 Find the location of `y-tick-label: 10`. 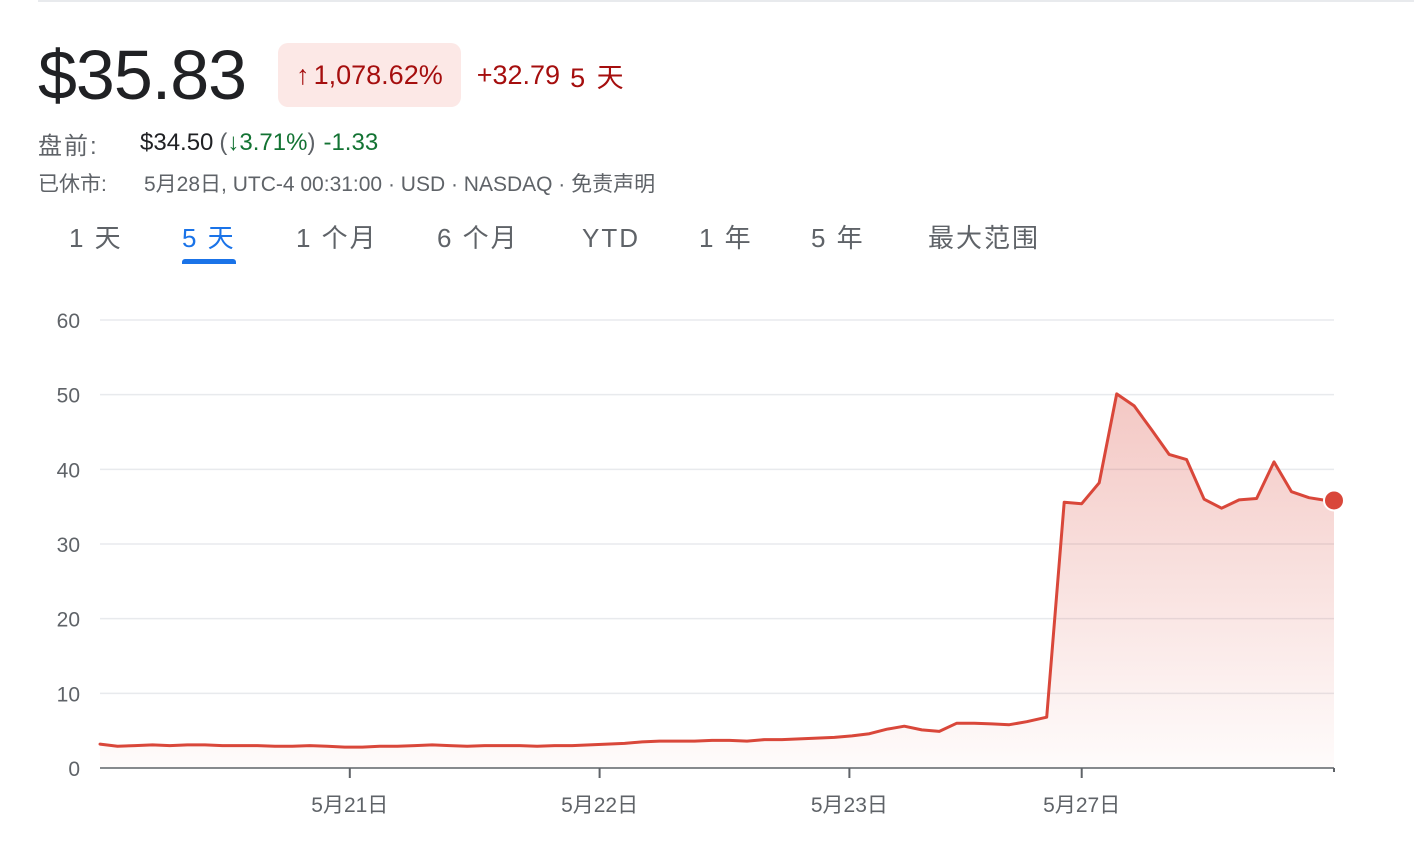

y-tick-label: 10 is located at coordinates (68, 694).